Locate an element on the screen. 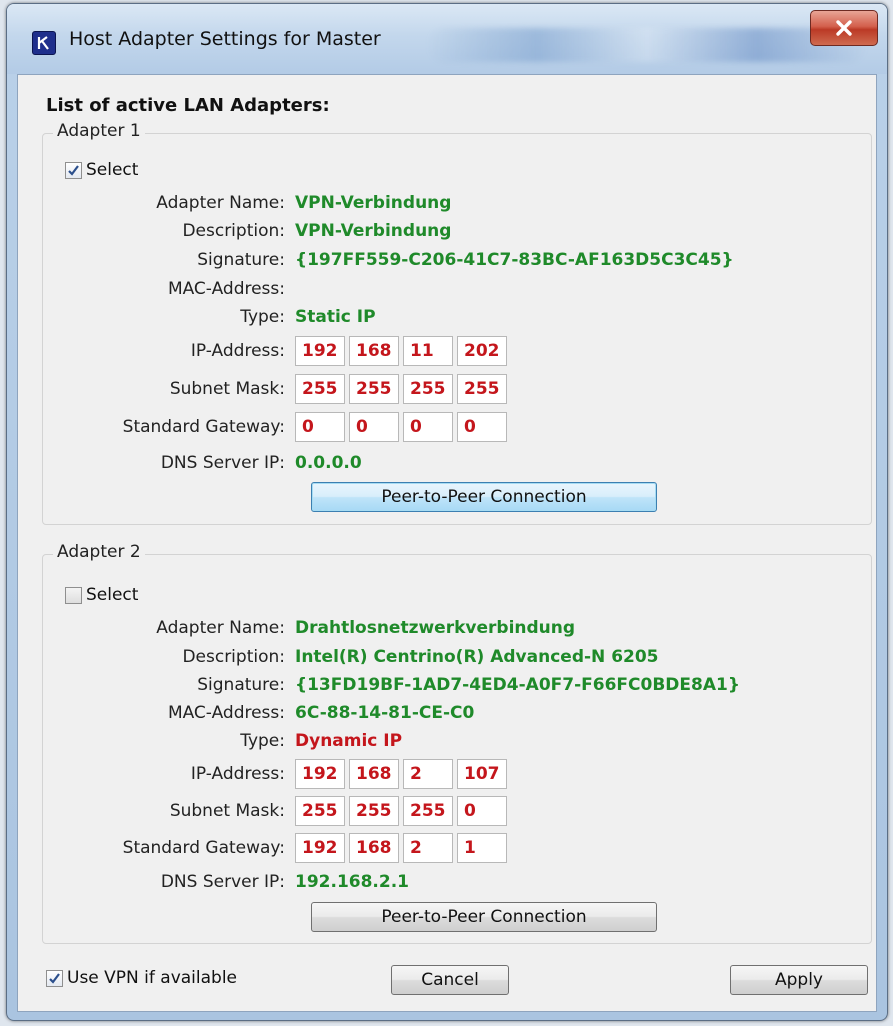 The width and height of the screenshot is (893, 1026). adapter-1-subnet-field: 255 255 255 255 is located at coordinates (403, 389).